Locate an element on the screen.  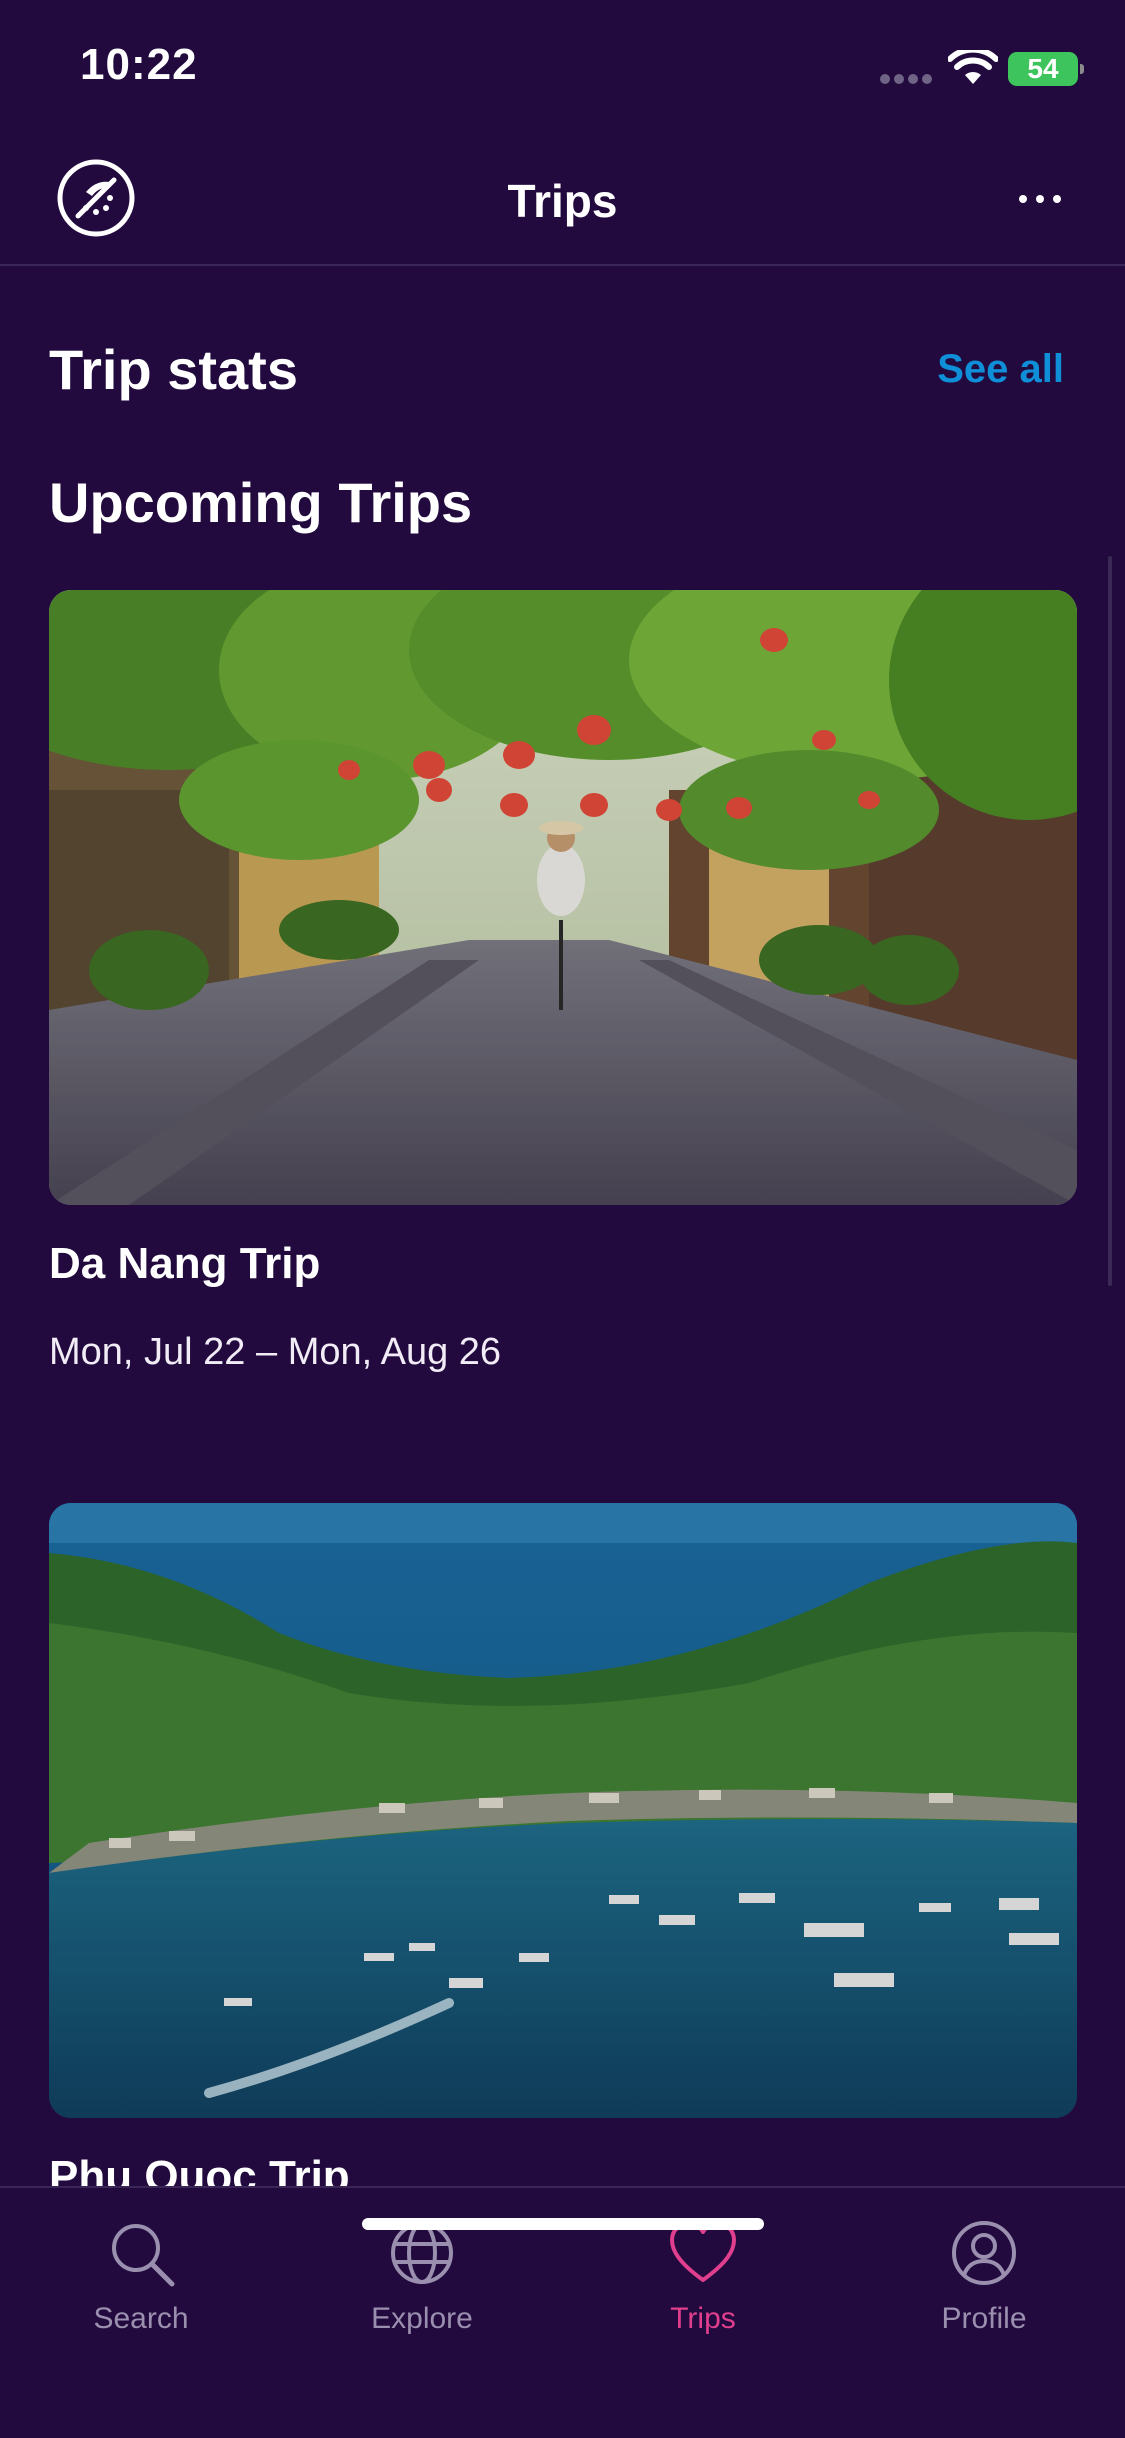
tab-label: Trips is located at coordinates (703, 2318).